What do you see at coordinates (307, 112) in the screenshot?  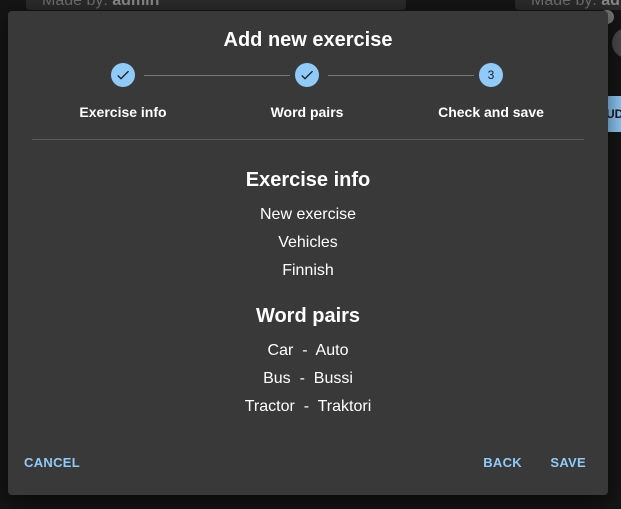 I see `step-label: Word pairs` at bounding box center [307, 112].